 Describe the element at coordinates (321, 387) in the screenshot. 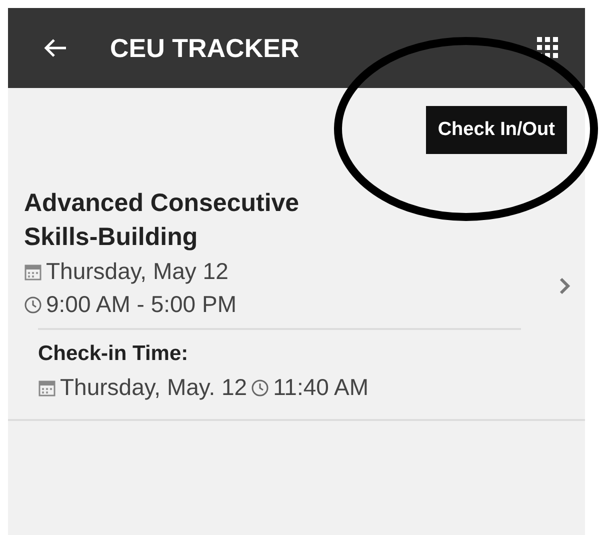

I see `check-in-time: 11:40 AM` at that location.